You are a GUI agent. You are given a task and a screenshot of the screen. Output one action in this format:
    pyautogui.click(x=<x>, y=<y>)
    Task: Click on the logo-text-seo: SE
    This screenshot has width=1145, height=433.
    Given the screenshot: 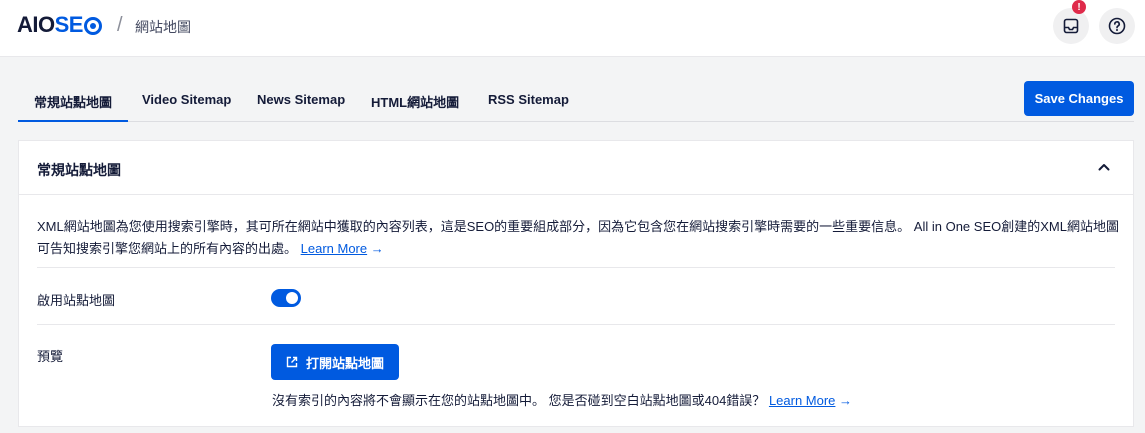 What is the action you would take?
    pyautogui.click(x=69, y=24)
    